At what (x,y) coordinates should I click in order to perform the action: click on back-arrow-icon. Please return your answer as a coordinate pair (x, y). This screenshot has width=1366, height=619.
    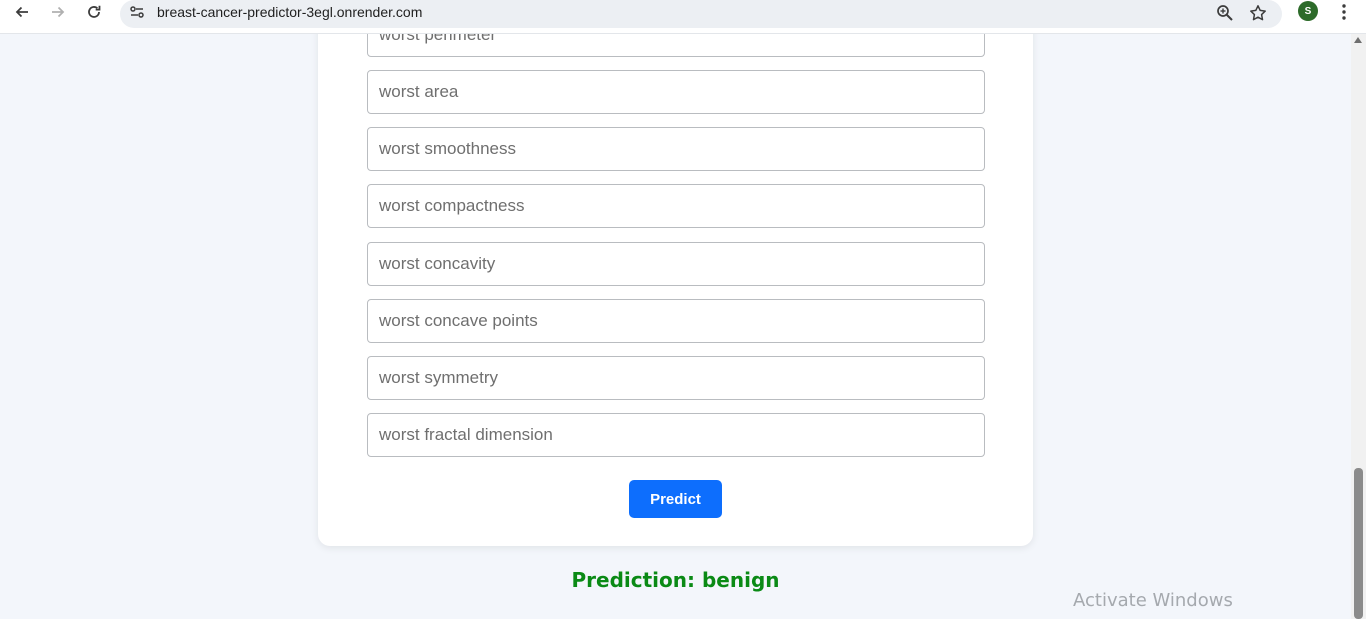
    Looking at the image, I should click on (22, 12).